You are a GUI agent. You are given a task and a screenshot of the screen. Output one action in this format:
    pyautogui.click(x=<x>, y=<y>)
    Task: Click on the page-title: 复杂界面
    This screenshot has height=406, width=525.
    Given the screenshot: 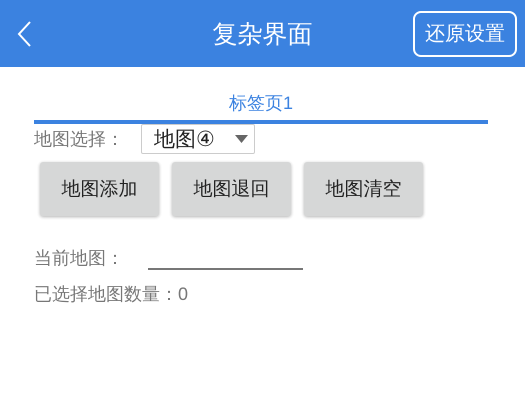 What is the action you would take?
    pyautogui.click(x=262, y=34)
    